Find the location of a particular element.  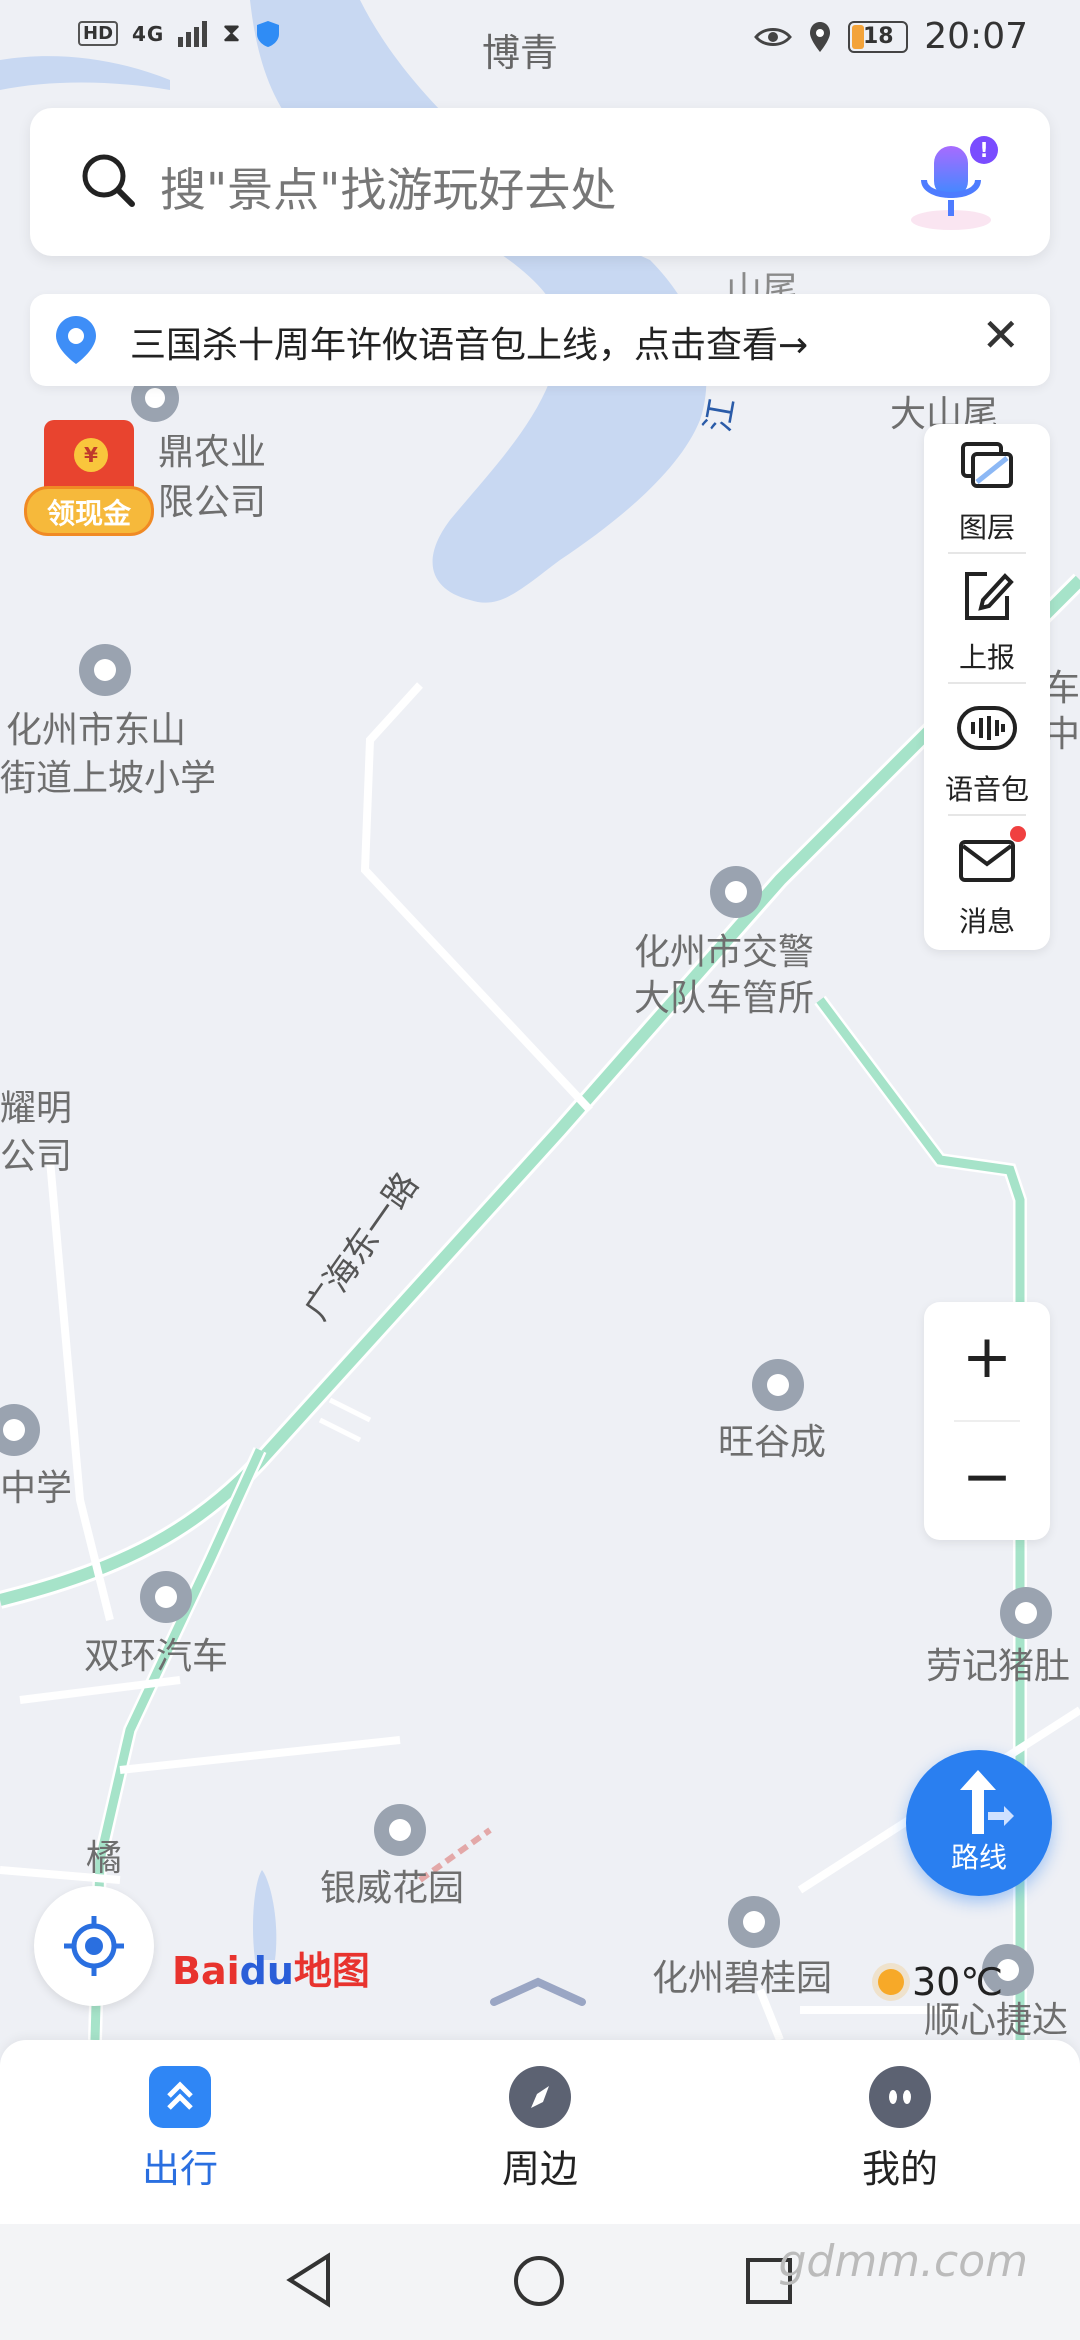

tab-label: 我的 is located at coordinates (899, 2169).